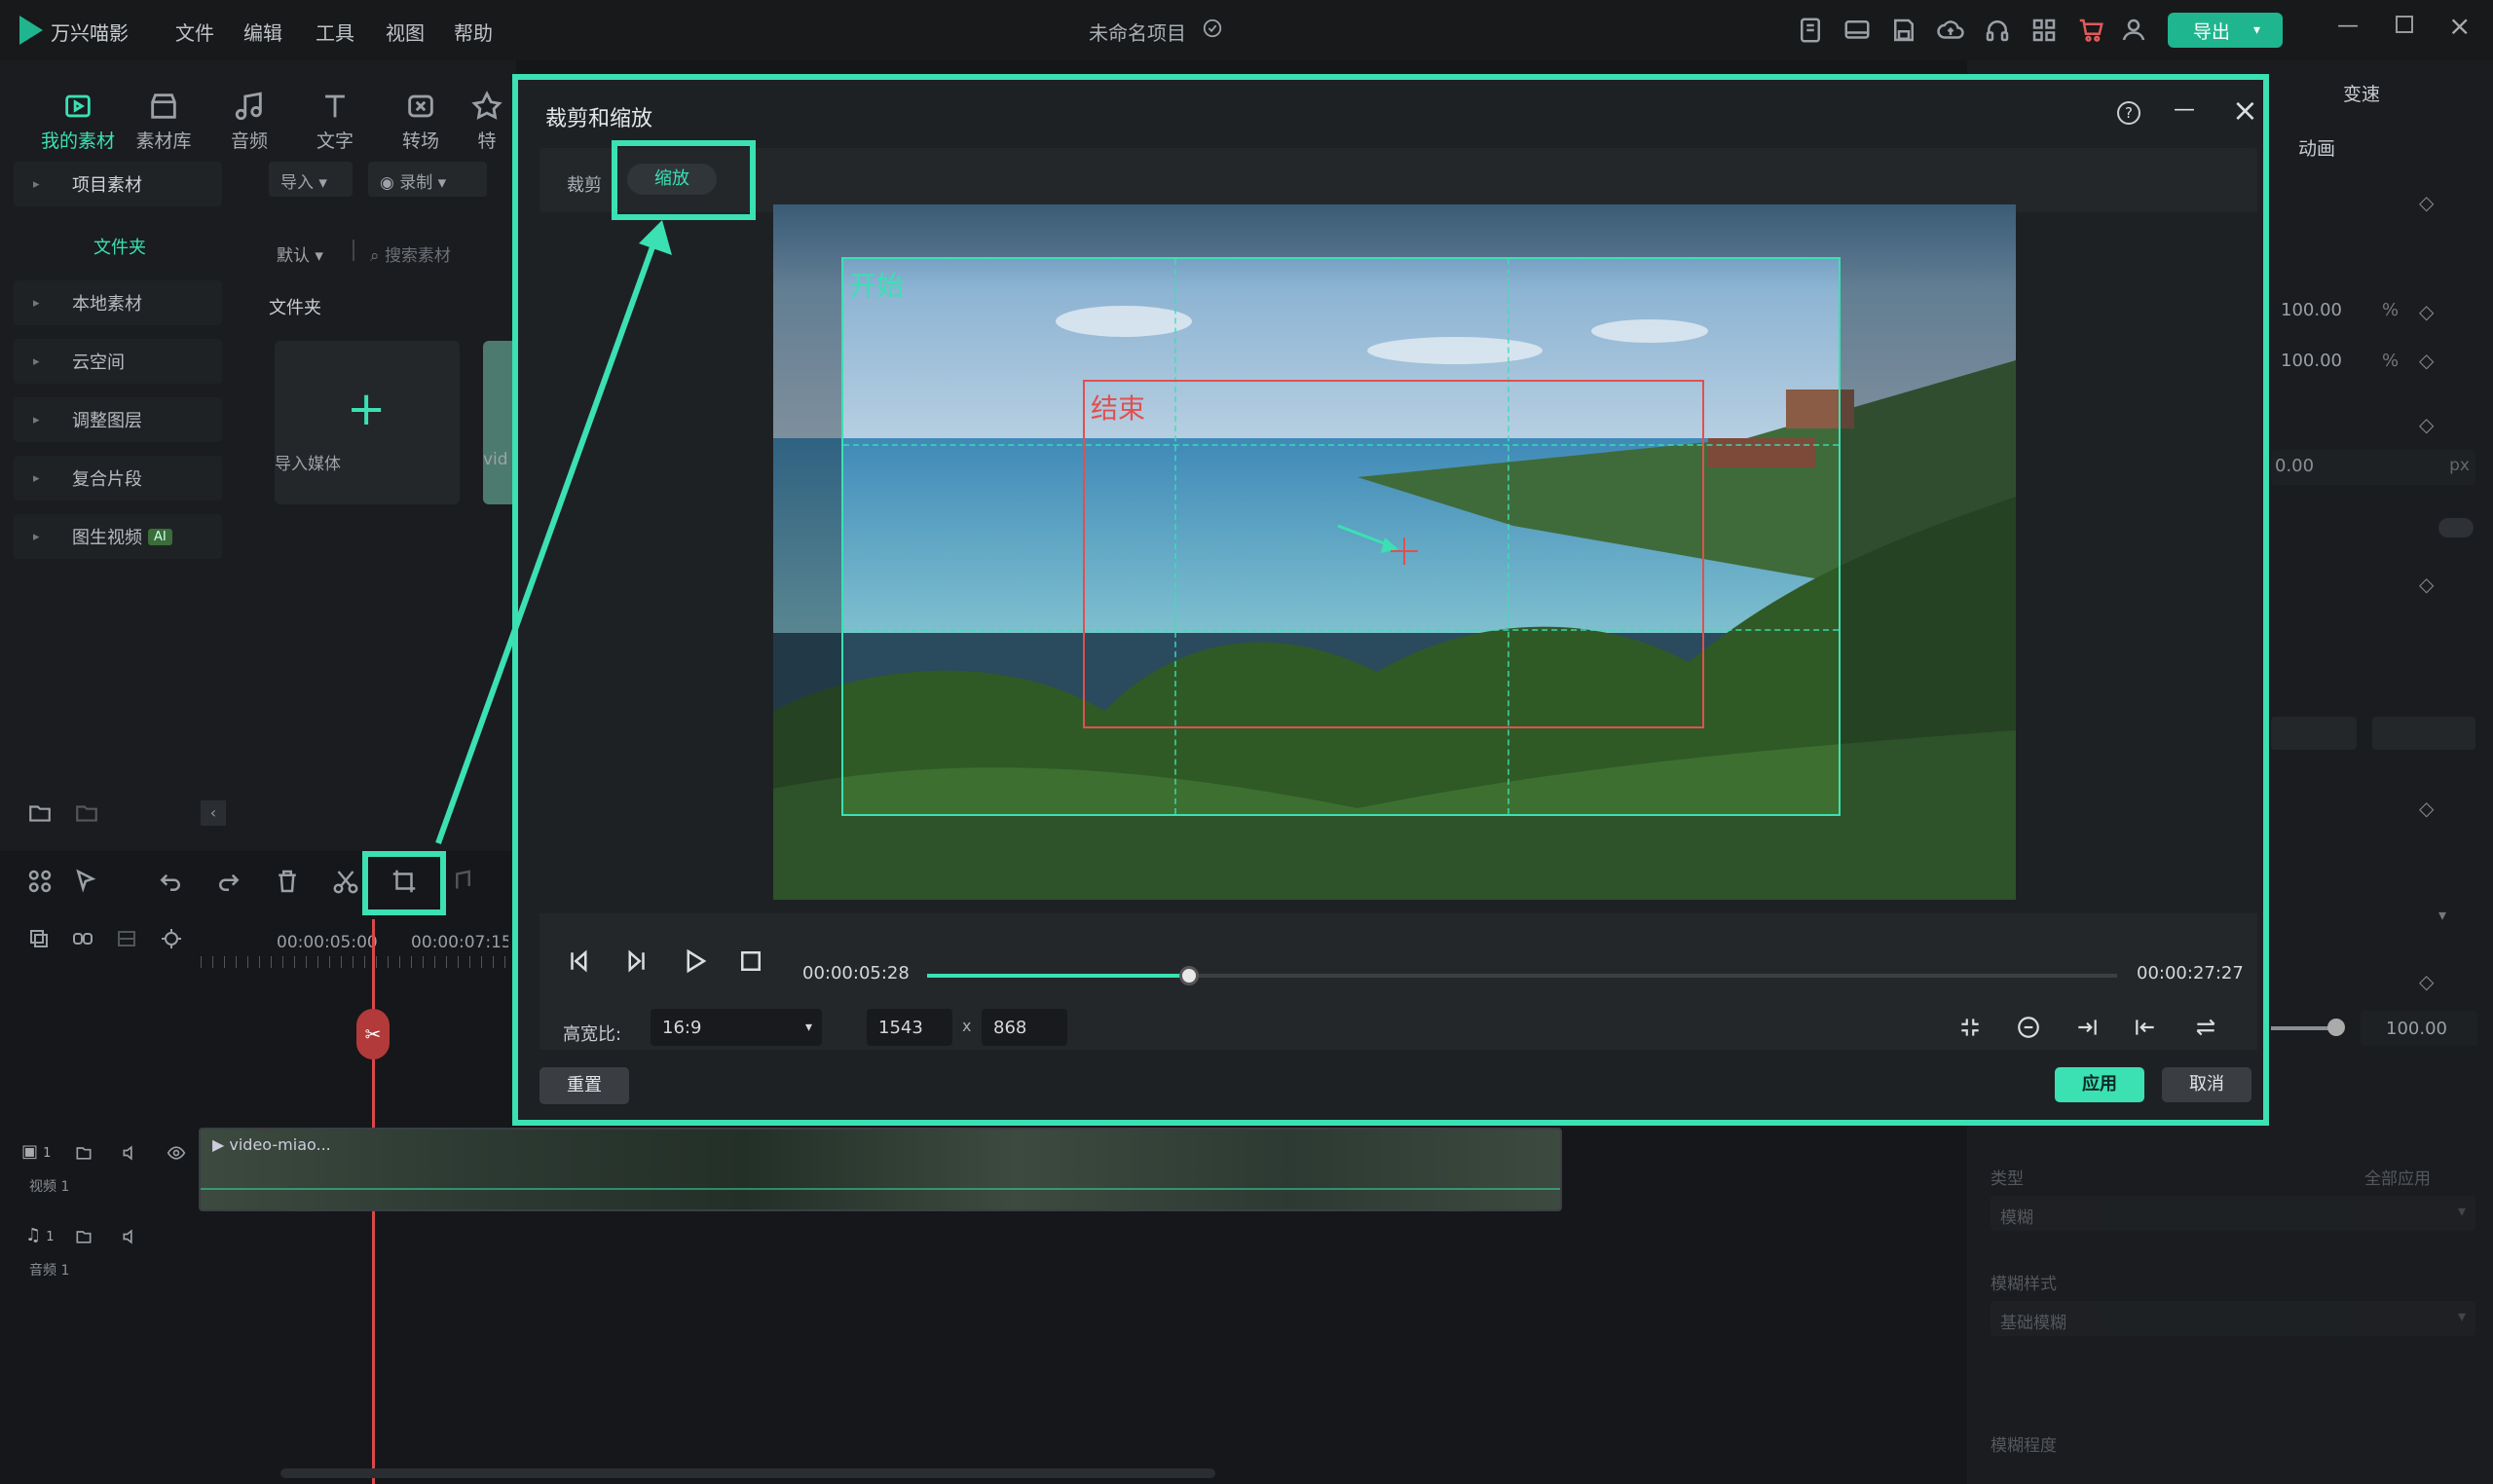 Image resolution: width=2493 pixels, height=1484 pixels. What do you see at coordinates (2129, 113) in the screenshot?
I see `help-icon: ?` at bounding box center [2129, 113].